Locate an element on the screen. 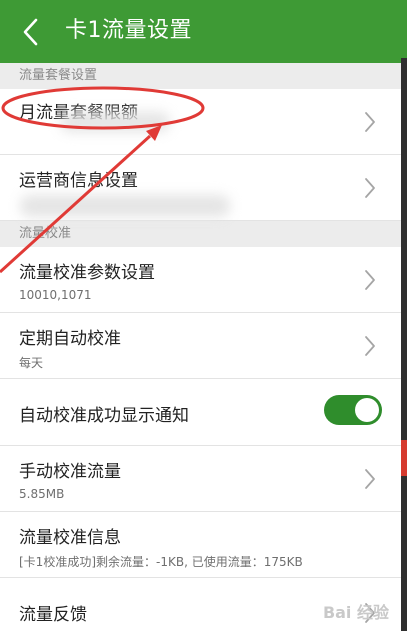 This screenshot has height=631, width=407. row-calibration-params-value: 10010,1071 is located at coordinates (55, 295).